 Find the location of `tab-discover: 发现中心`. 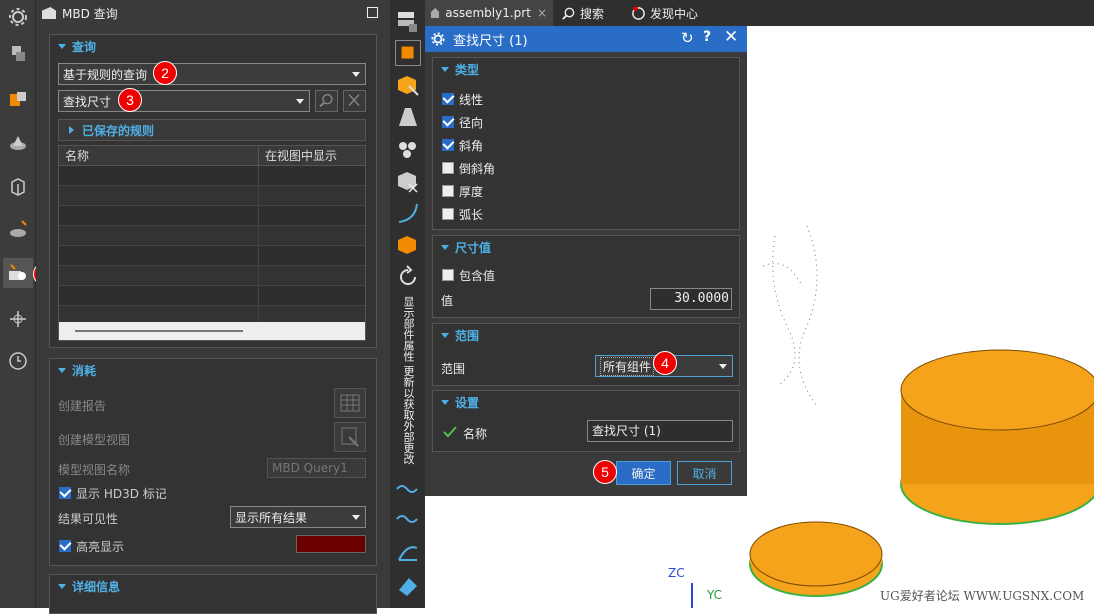

tab-discover: 发现中心 is located at coordinates (664, 13).